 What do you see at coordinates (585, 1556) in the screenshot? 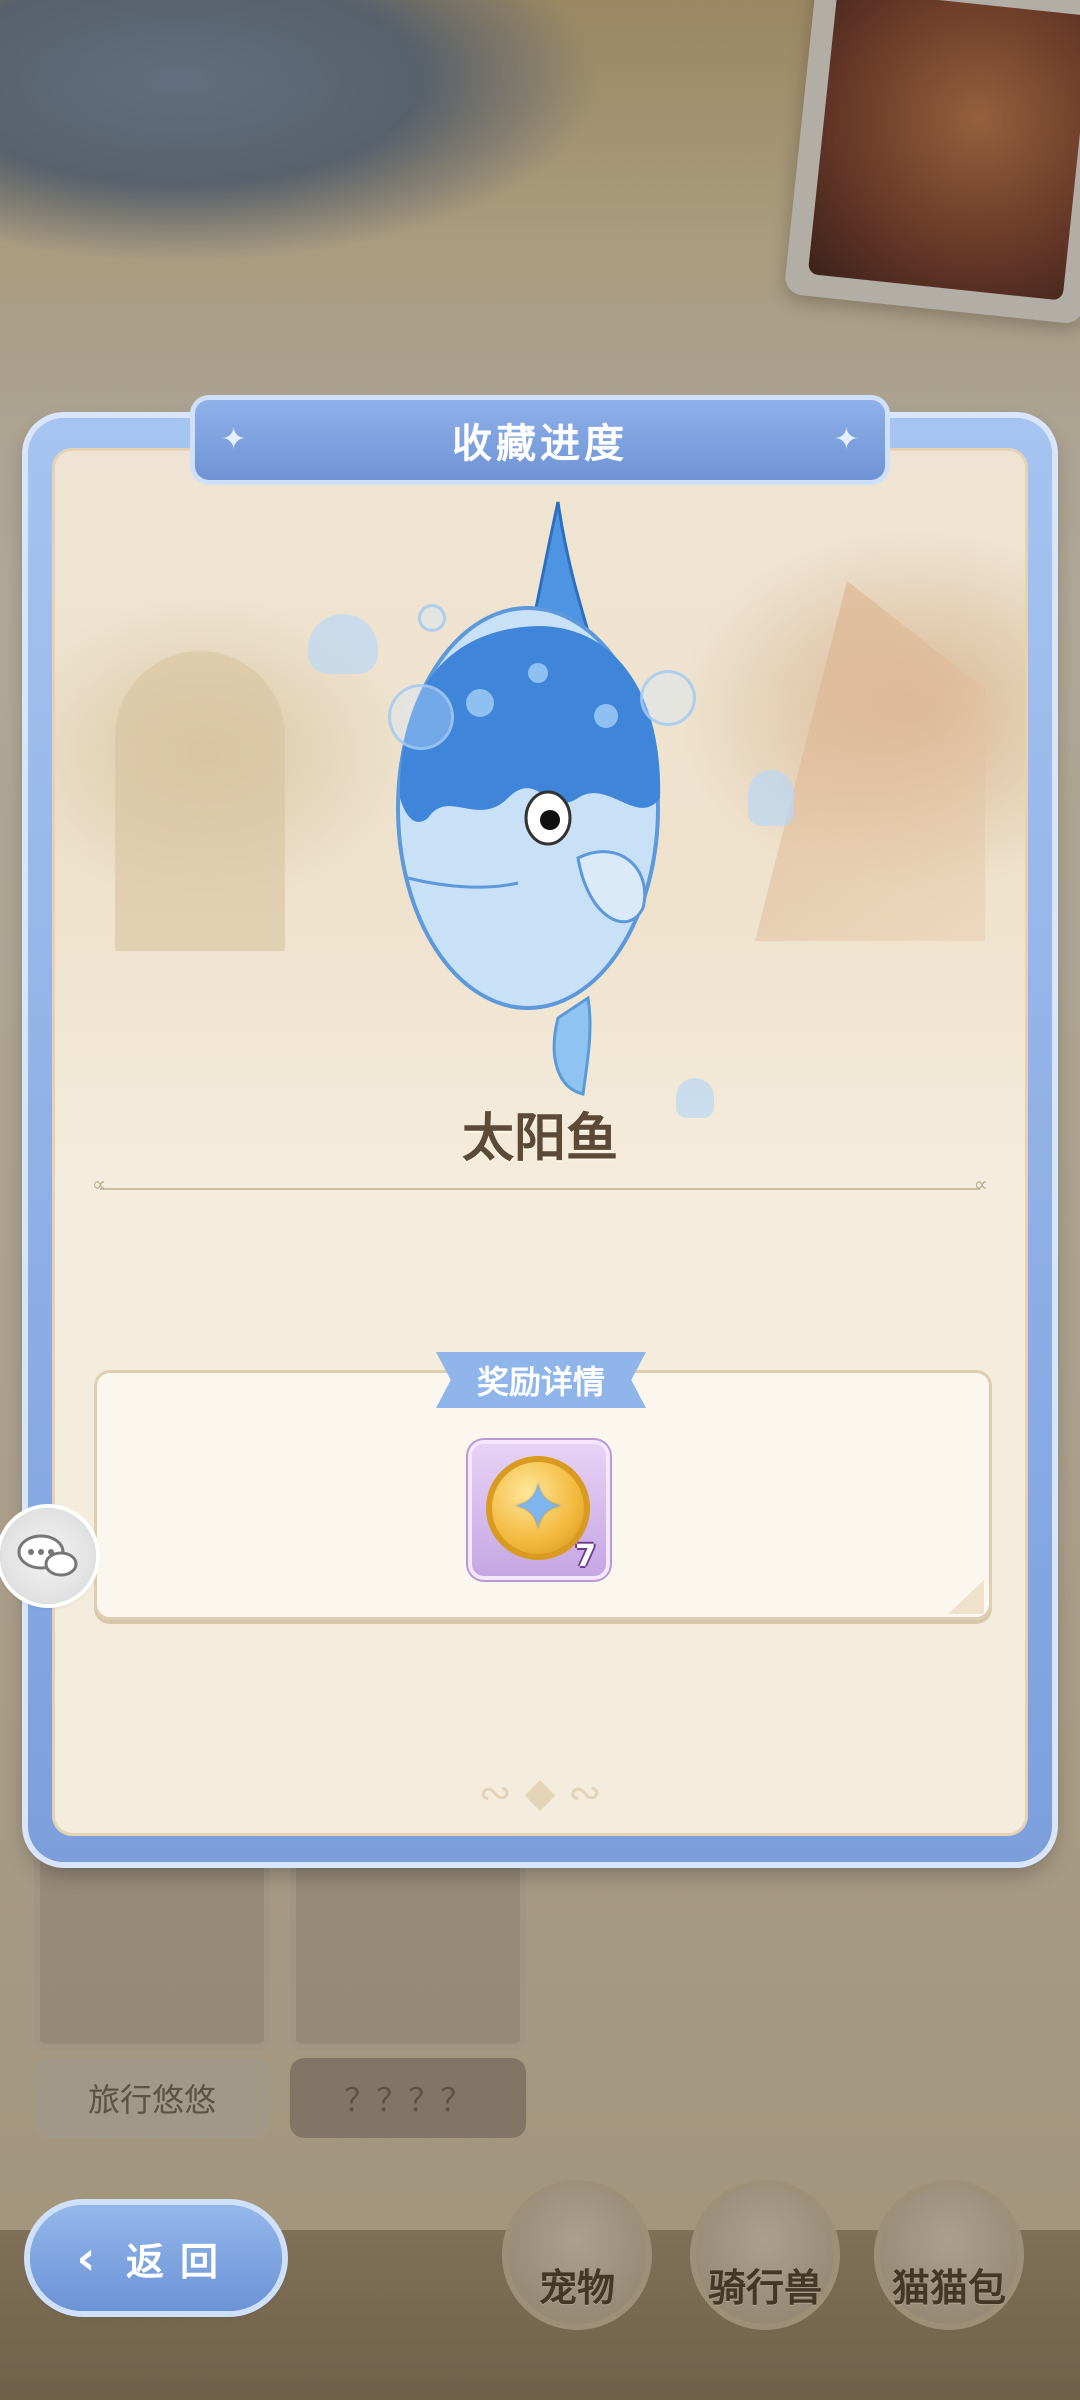
I see `reward-item-count: 7` at bounding box center [585, 1556].